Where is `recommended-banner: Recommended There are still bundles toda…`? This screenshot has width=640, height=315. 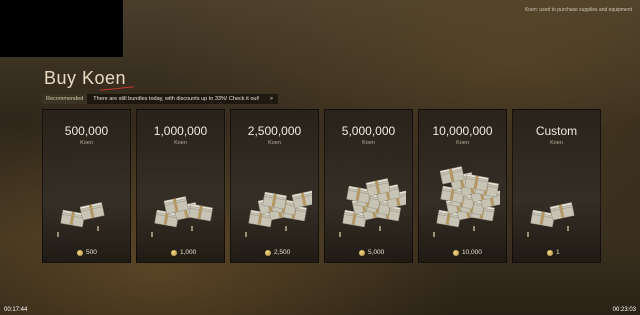
recommended-banner: Recommended There are still bundles toda… is located at coordinates (160, 99).